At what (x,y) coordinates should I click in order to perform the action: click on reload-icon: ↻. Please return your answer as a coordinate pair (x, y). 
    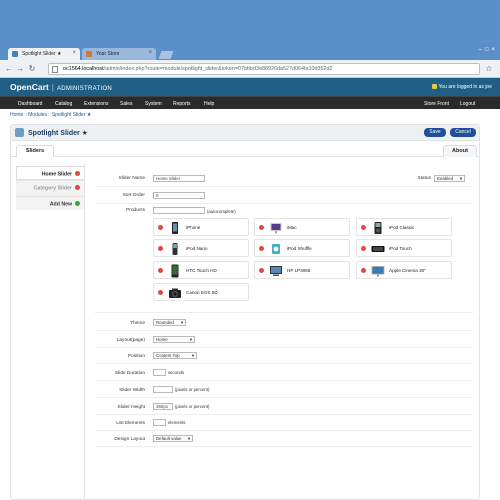
    Looking at the image, I should click on (32, 69).